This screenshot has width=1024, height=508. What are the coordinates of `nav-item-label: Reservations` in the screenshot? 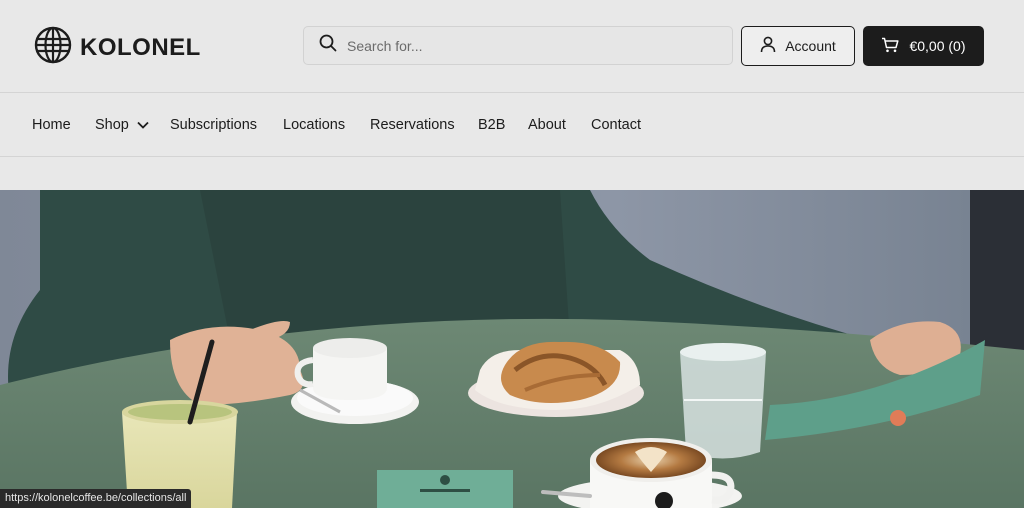 It's located at (412, 125).